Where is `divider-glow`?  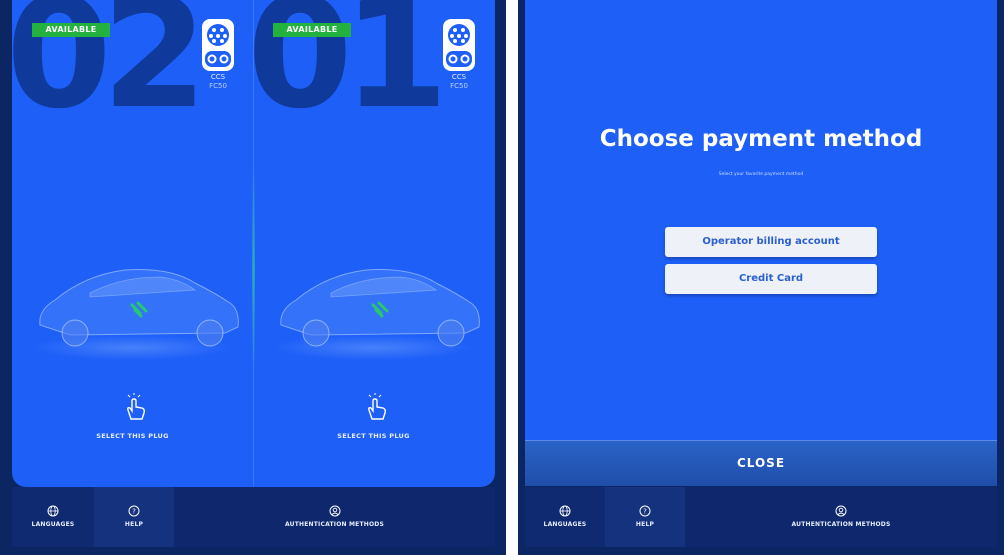 divider-glow is located at coordinates (253, 270).